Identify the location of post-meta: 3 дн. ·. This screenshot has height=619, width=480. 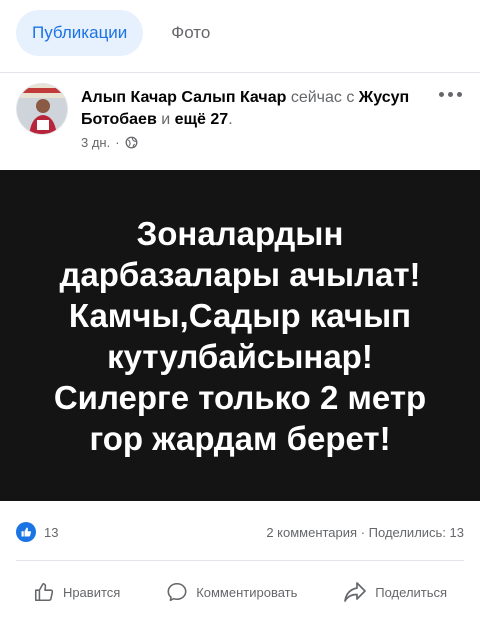
(109, 142).